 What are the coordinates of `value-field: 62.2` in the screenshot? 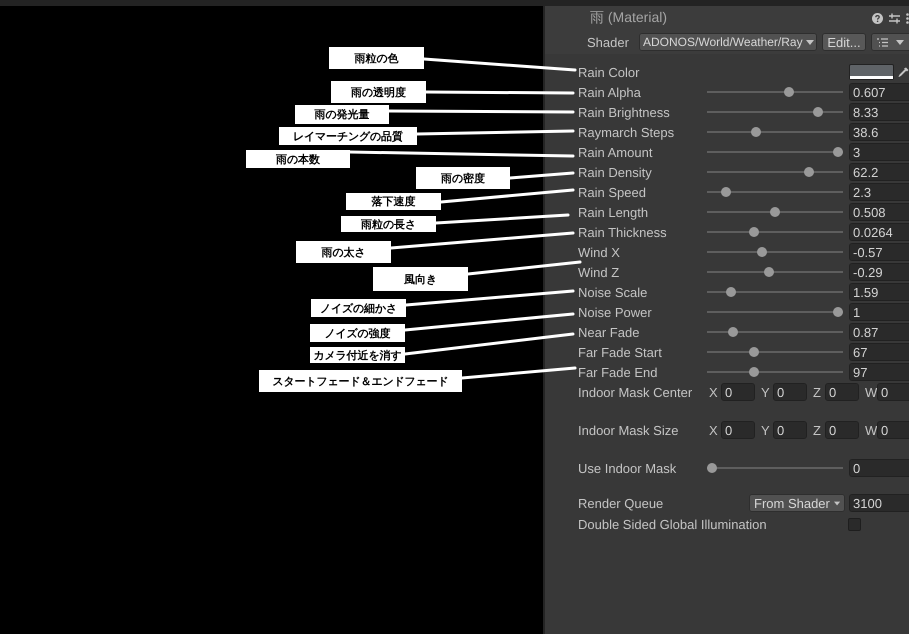 It's located at (879, 172).